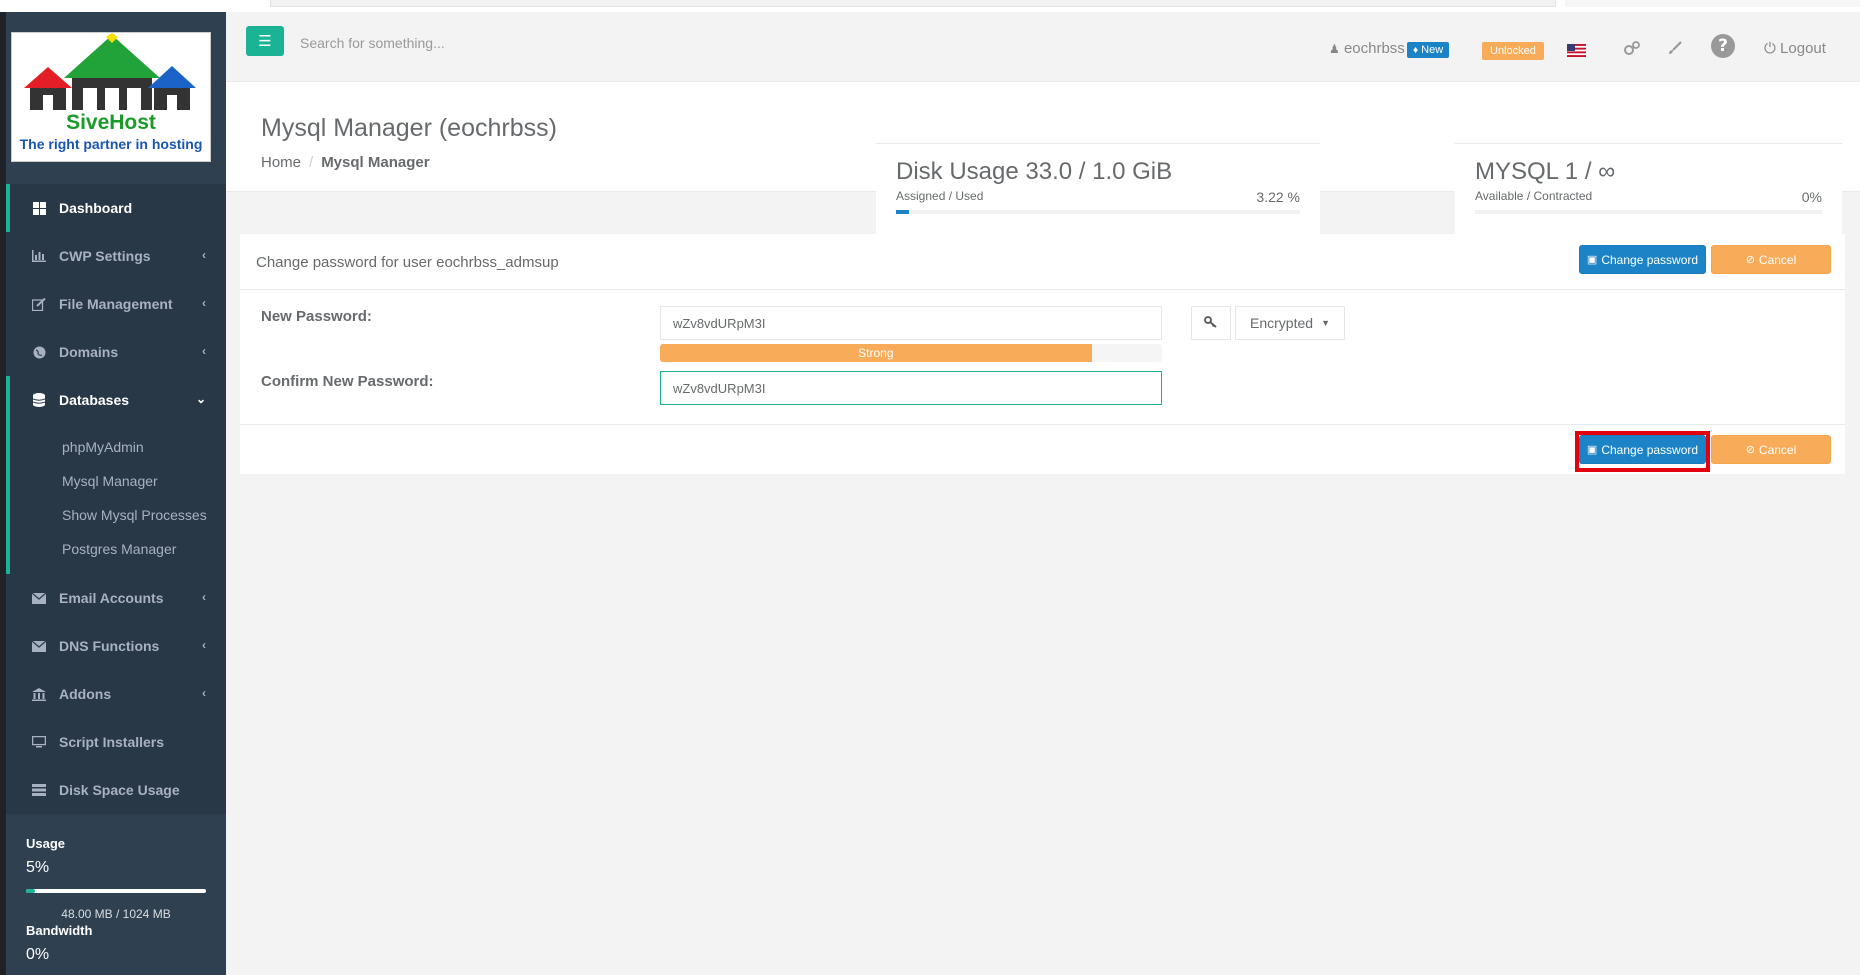 This screenshot has height=975, width=1860. What do you see at coordinates (1367, 48) in the screenshot?
I see `user-menu: ♟ eochrbss` at bounding box center [1367, 48].